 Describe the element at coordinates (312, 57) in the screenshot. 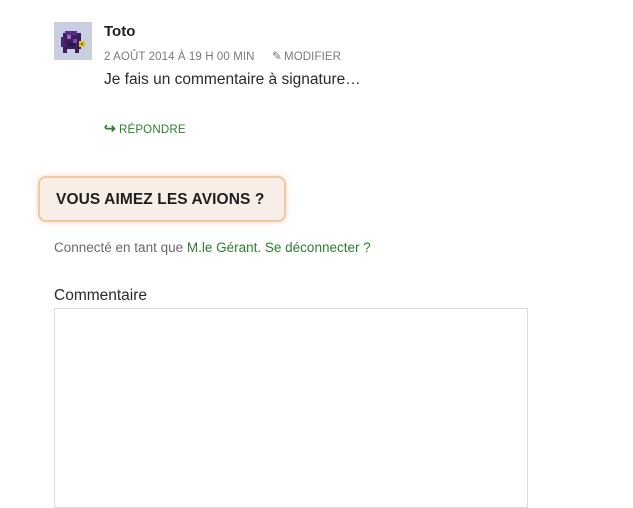

I see `edit-label: MODIFIER` at that location.